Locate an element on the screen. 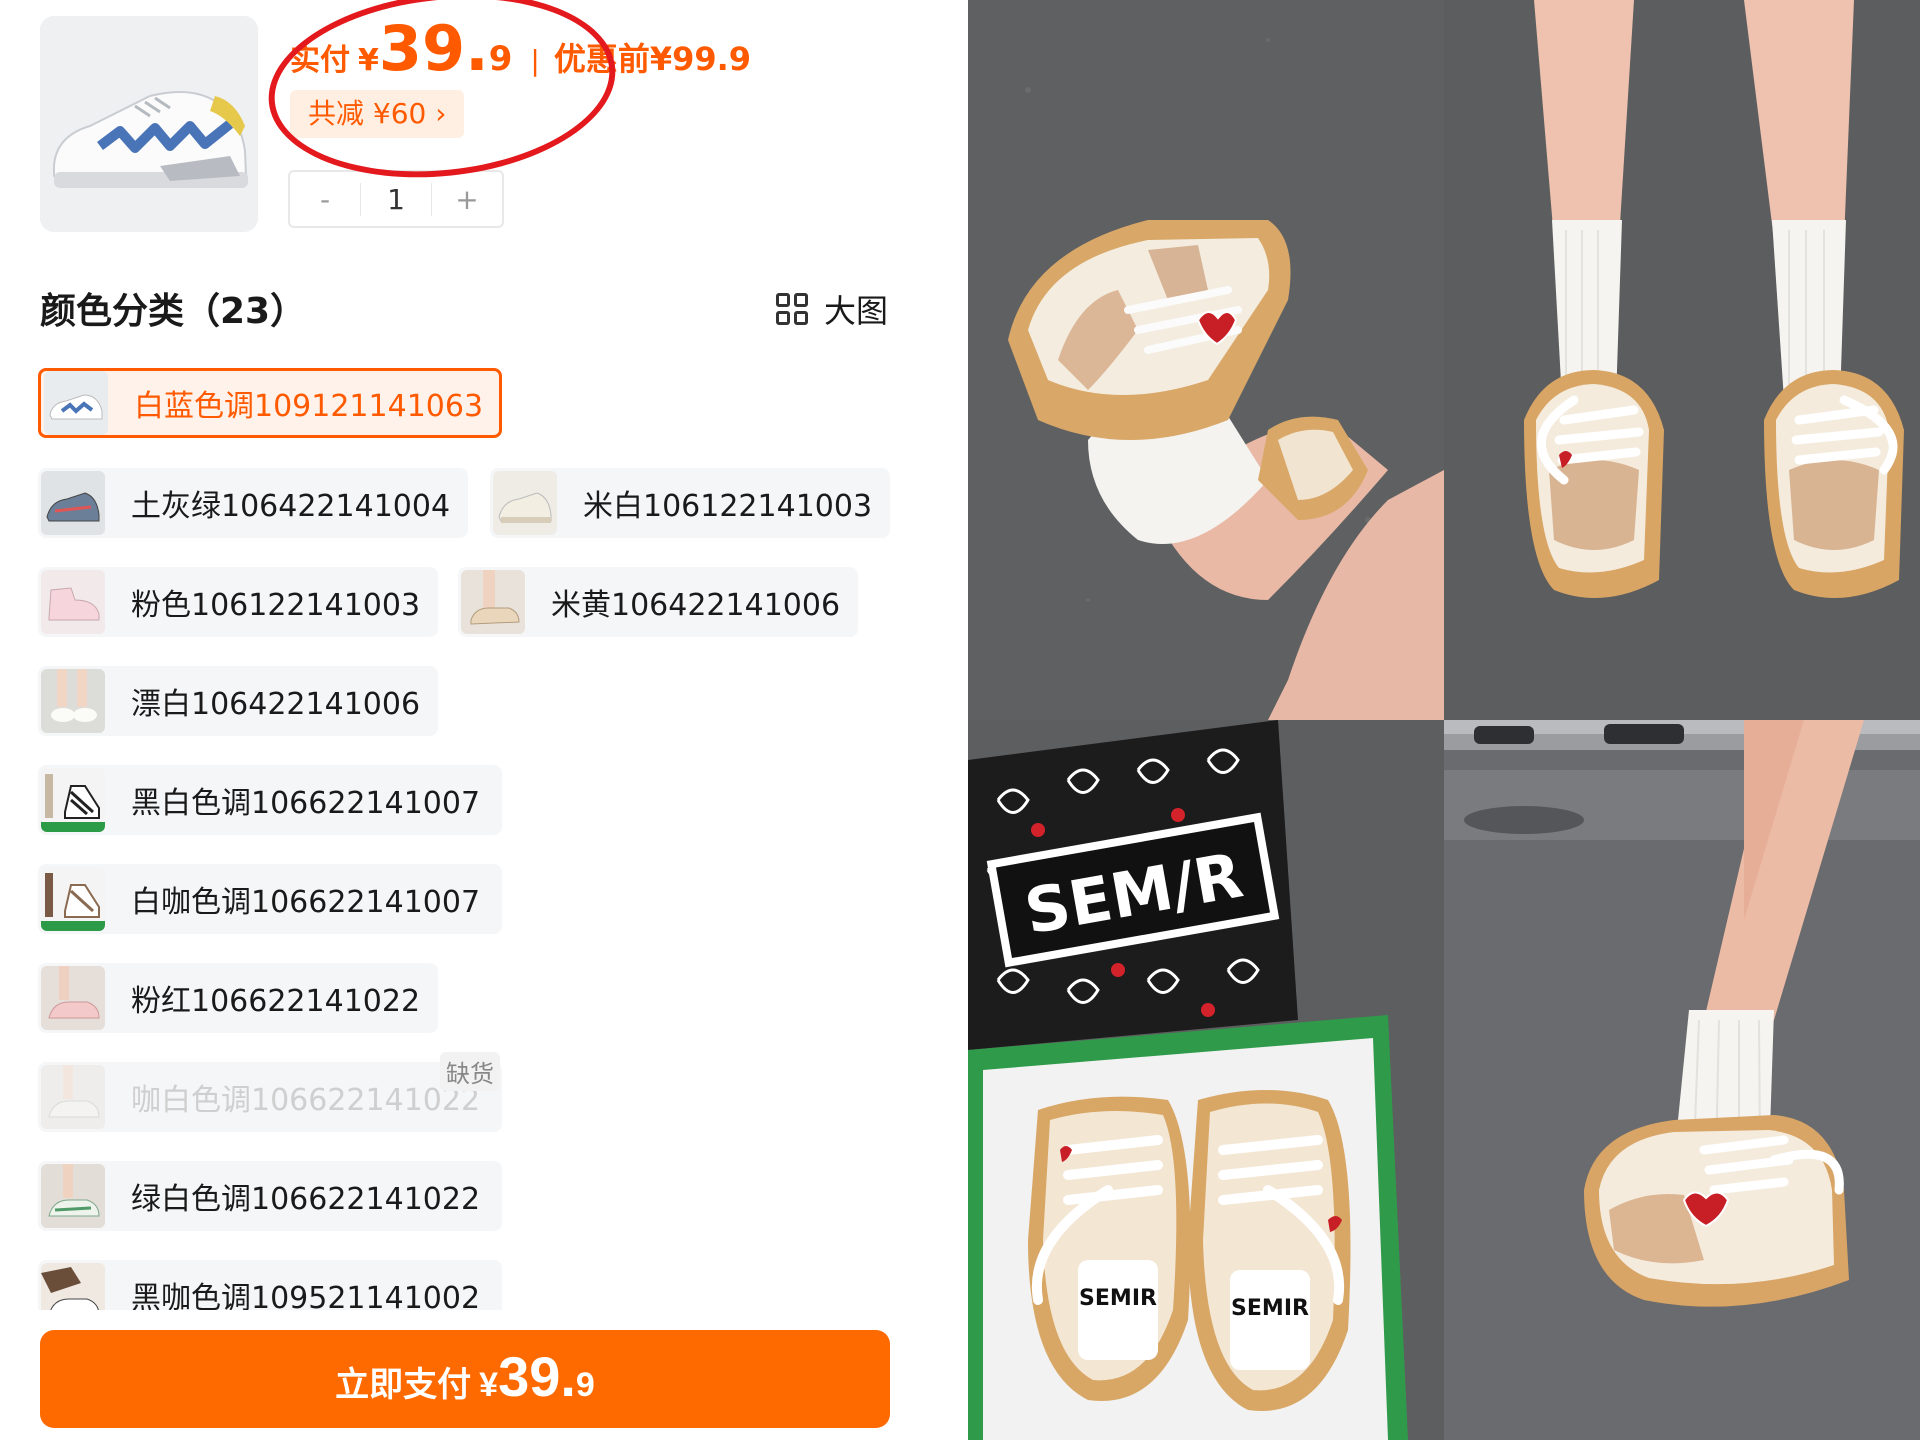 Image resolution: width=1920 pixels, height=1440 pixels. variant-option: 米白106122141003 is located at coordinates (690, 503).